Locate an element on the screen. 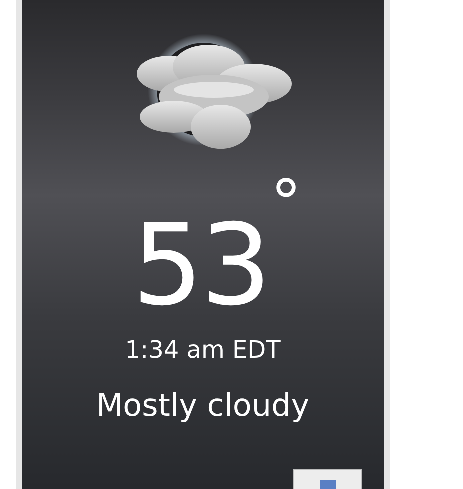  toolbar-button is located at coordinates (327, 479).